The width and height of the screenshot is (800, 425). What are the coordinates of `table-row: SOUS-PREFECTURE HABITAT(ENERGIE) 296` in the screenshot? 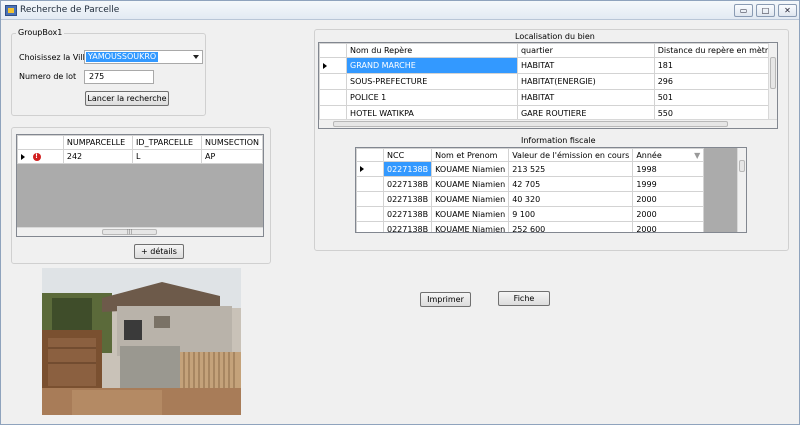 It's located at (548, 81).